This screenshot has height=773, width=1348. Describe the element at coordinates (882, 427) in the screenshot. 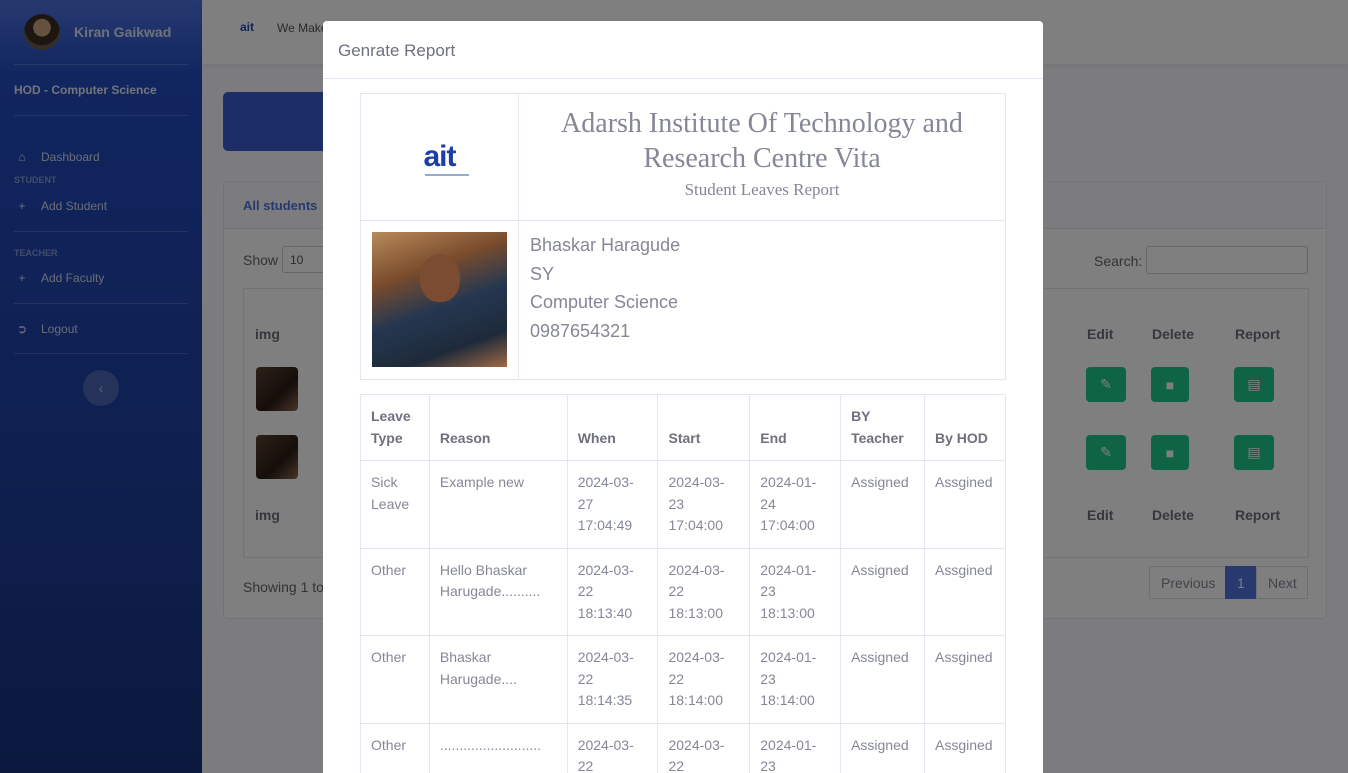

I see `column-header: BY Teacher` at that location.